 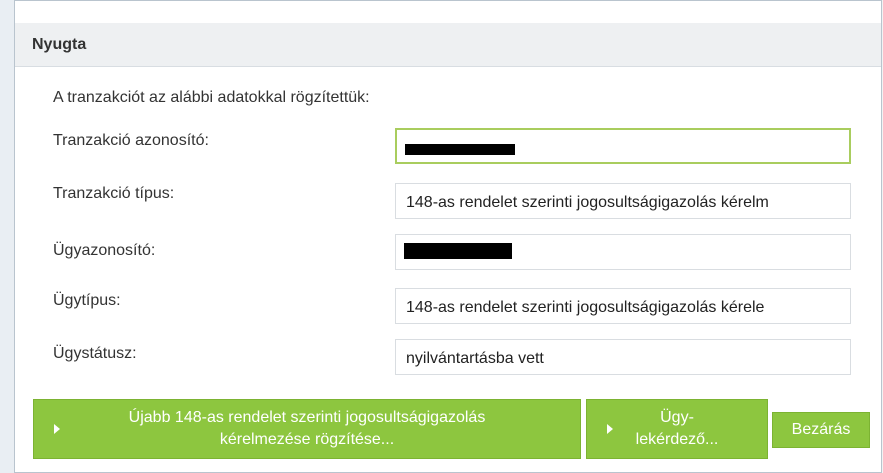 I want to click on case-query-button-line1: Ügy-, so click(x=677, y=417).